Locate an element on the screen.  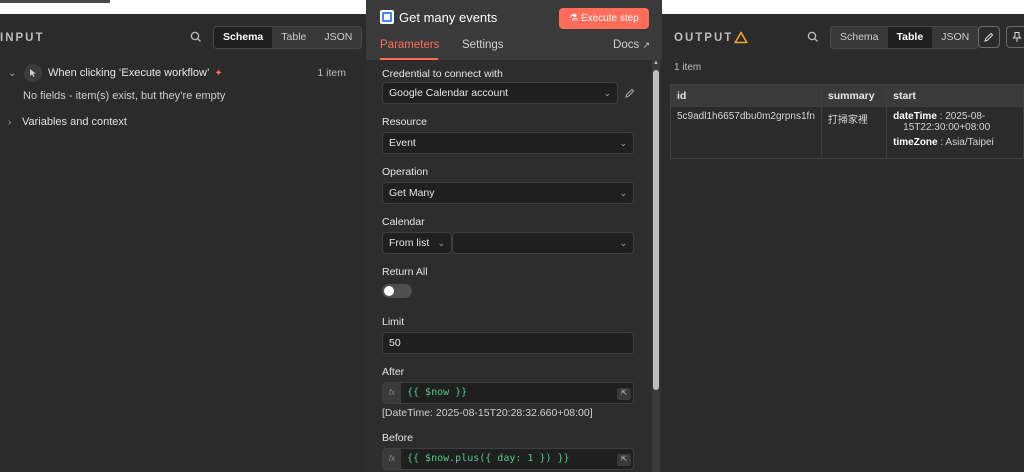
credential-select: Google Calendar account ⌄ is located at coordinates (500, 93).